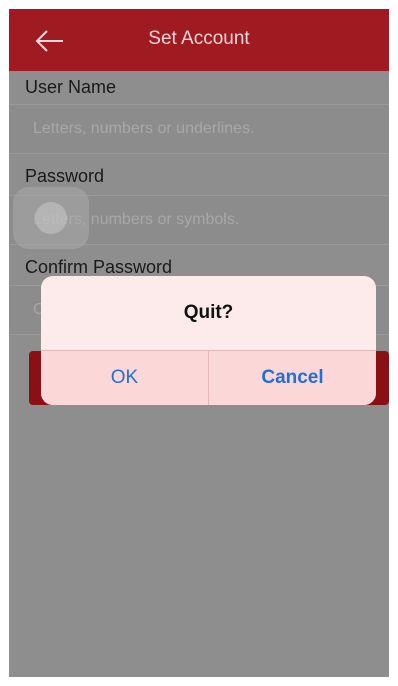 Image resolution: width=398 pixels, height=686 pixels. I want to click on cancel-button: Cancel, so click(292, 378).